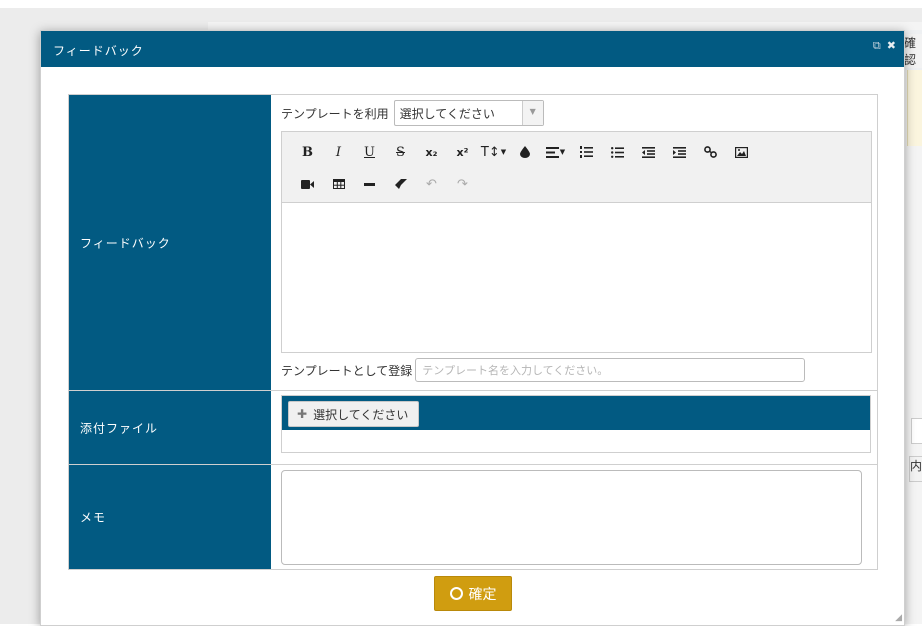 This screenshot has width=922, height=626. What do you see at coordinates (447, 114) in the screenshot?
I see `template-select-value: 選択してください` at bounding box center [447, 114].